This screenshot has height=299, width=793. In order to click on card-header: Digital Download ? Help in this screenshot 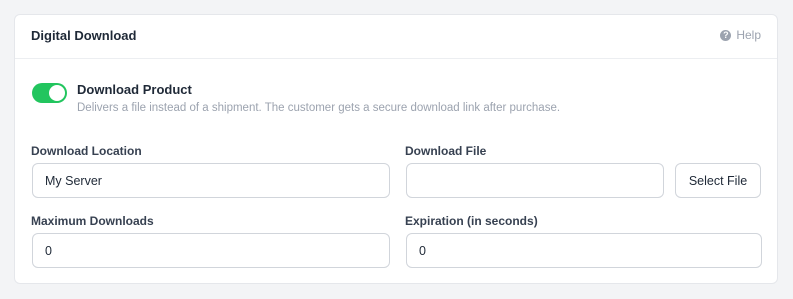, I will do `click(396, 37)`.